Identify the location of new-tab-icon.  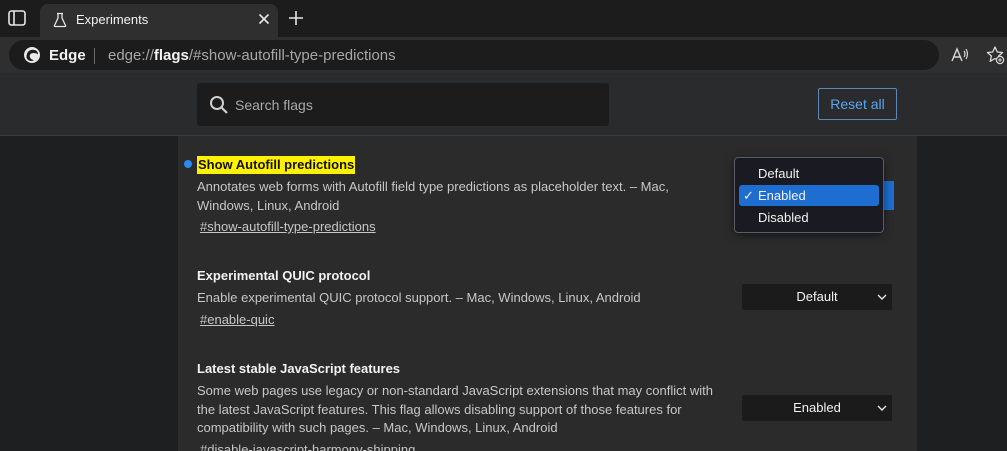
(296, 18).